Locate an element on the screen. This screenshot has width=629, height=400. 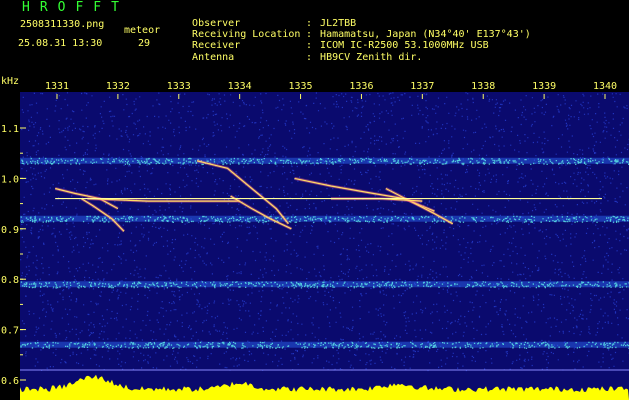
x-tick-label: 1336 is located at coordinates (361, 86).